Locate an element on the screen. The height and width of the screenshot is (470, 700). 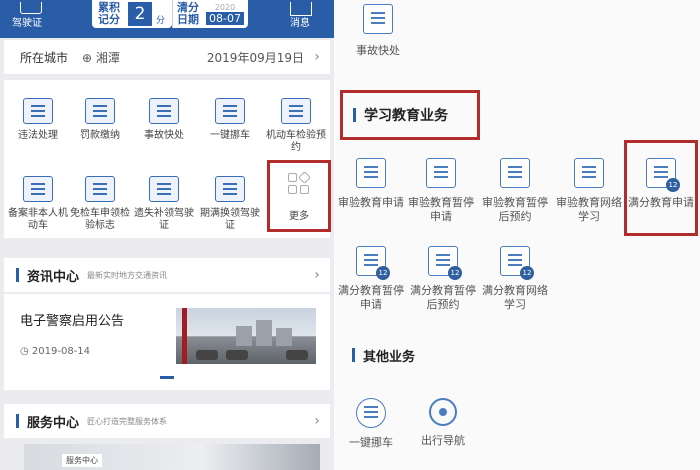
banner-label: 服务中心 is located at coordinates (82, 460).